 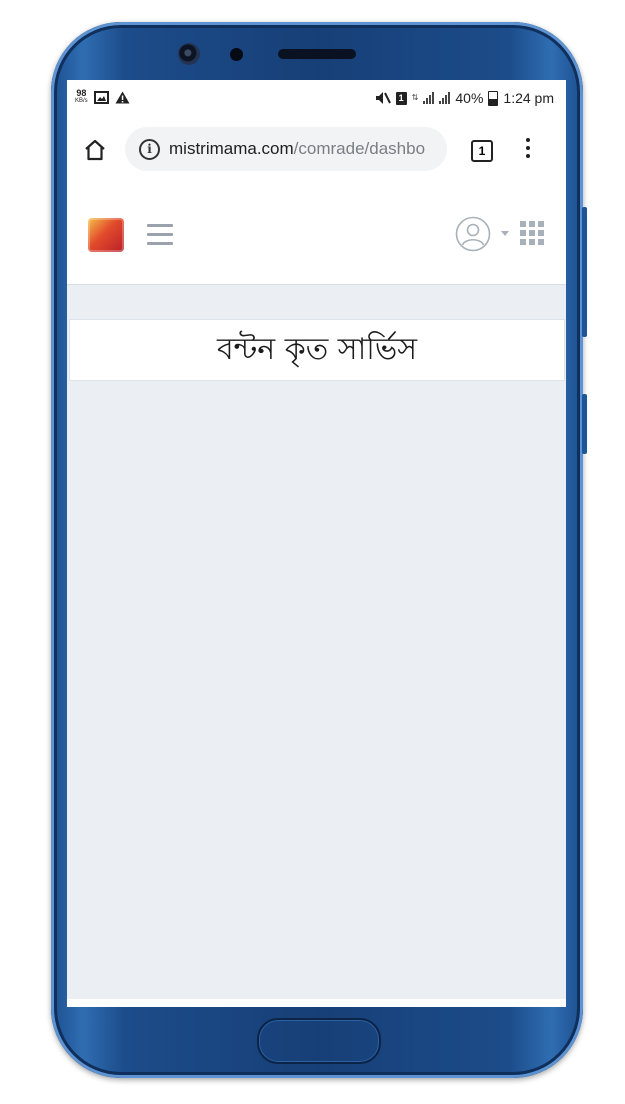 I want to click on gallery-notification-icon, so click(x=101, y=97).